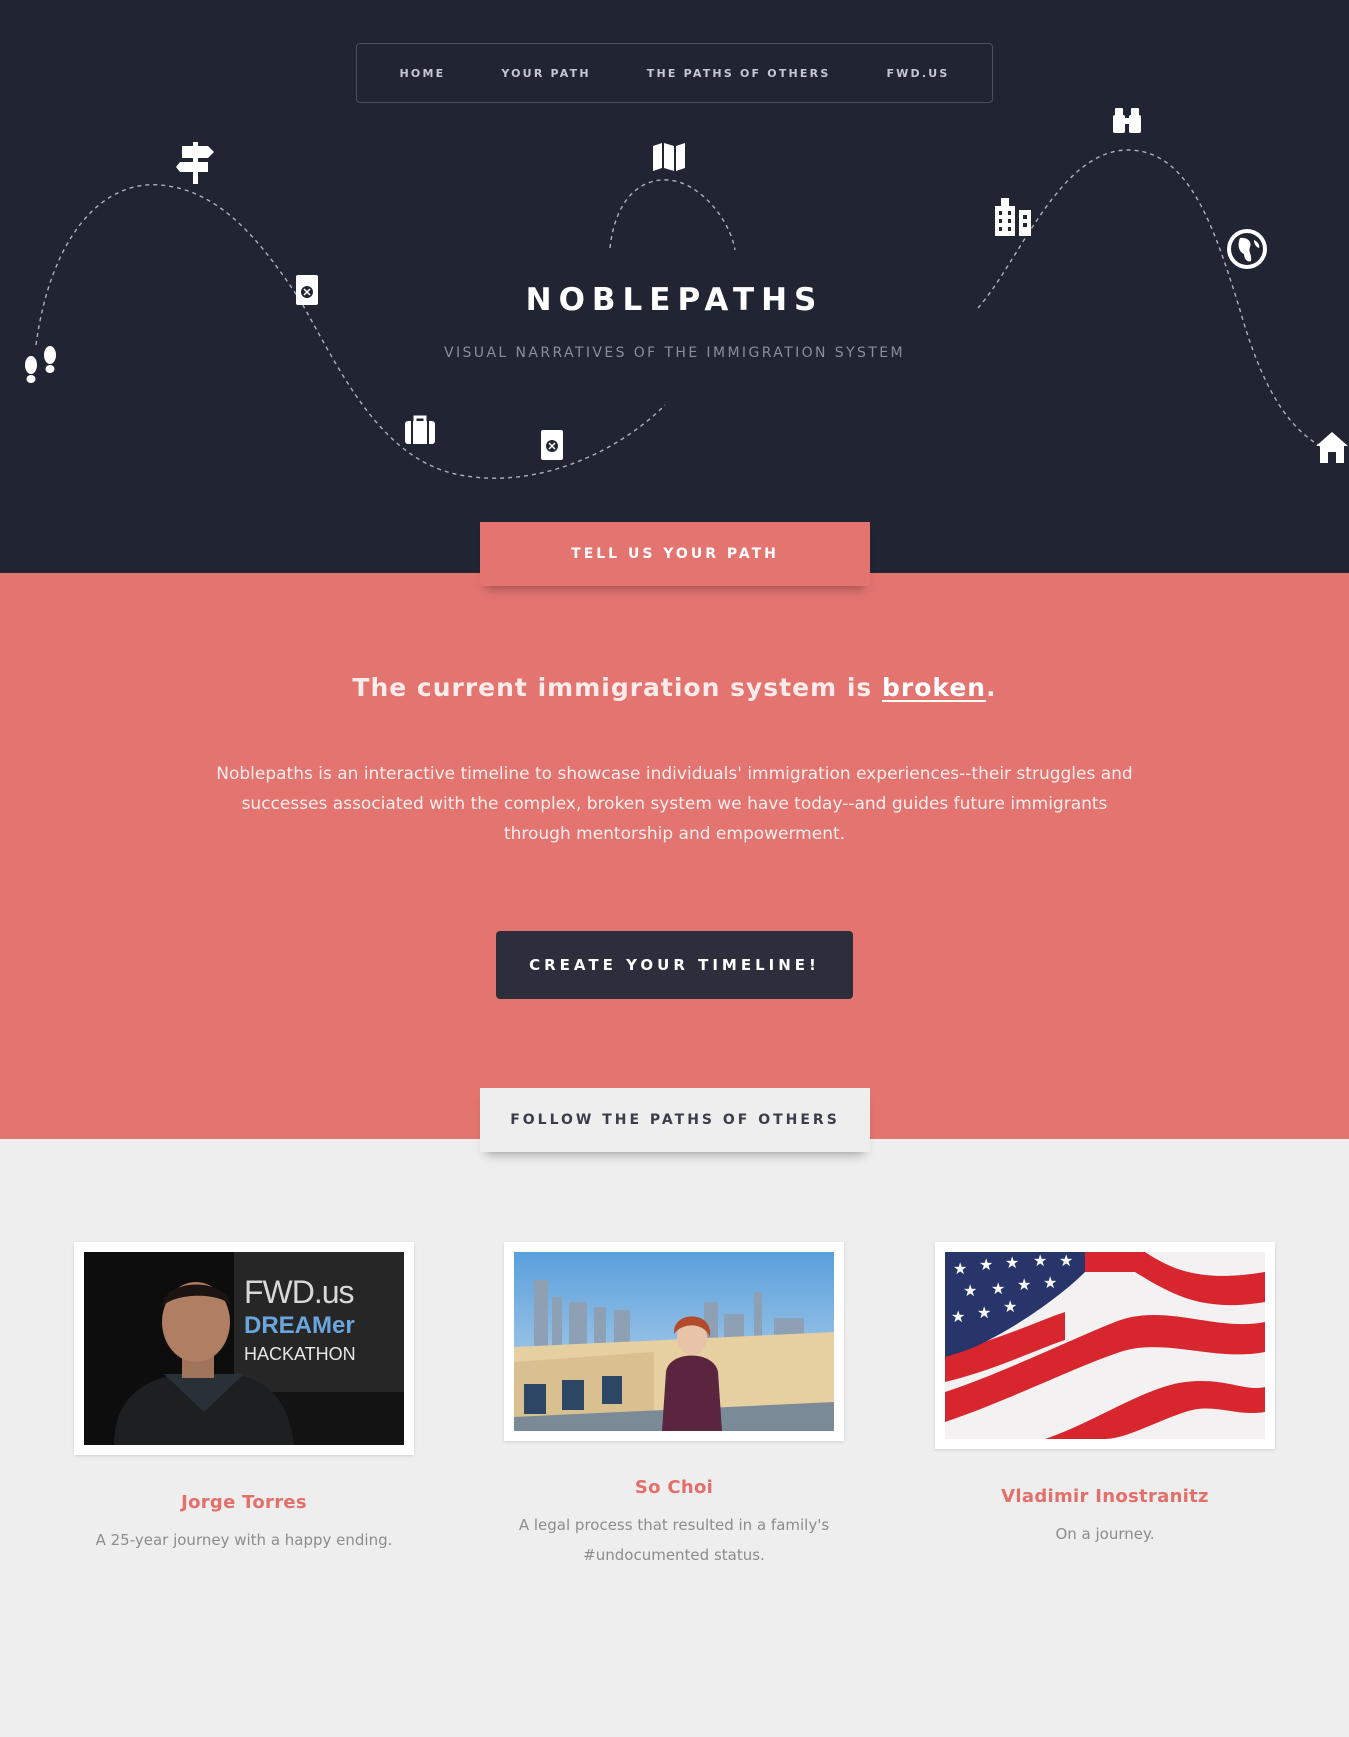  Describe the element at coordinates (300, 1354) in the screenshot. I see `photo-text-hackathon: HACKATHON` at that location.